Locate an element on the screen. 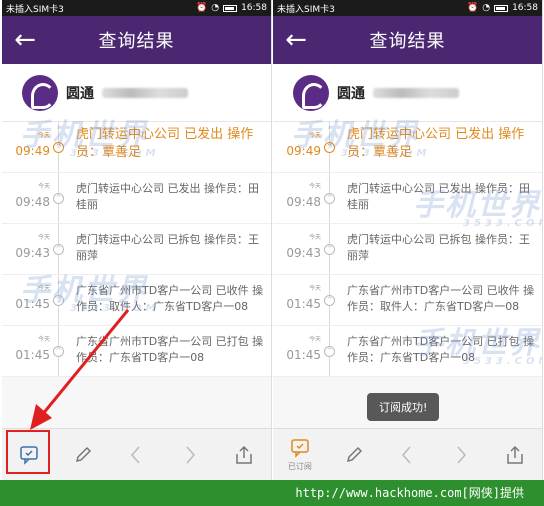  bottom-toolbar: 已订阅 is located at coordinates (407, 454).